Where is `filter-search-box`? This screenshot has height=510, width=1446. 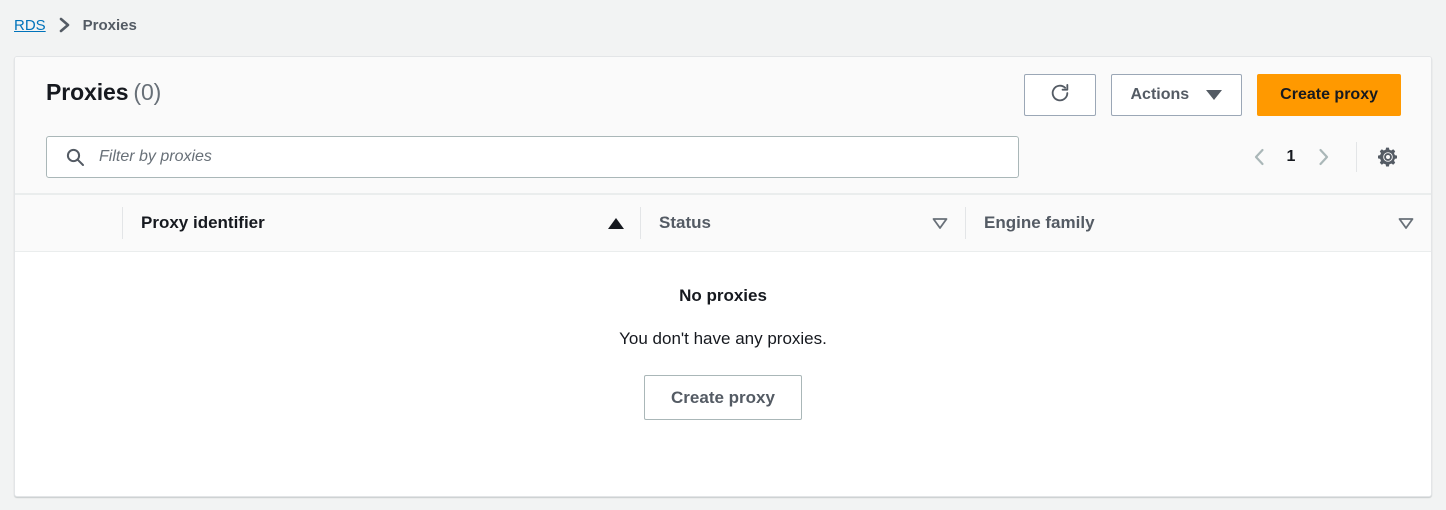 filter-search-box is located at coordinates (532, 157).